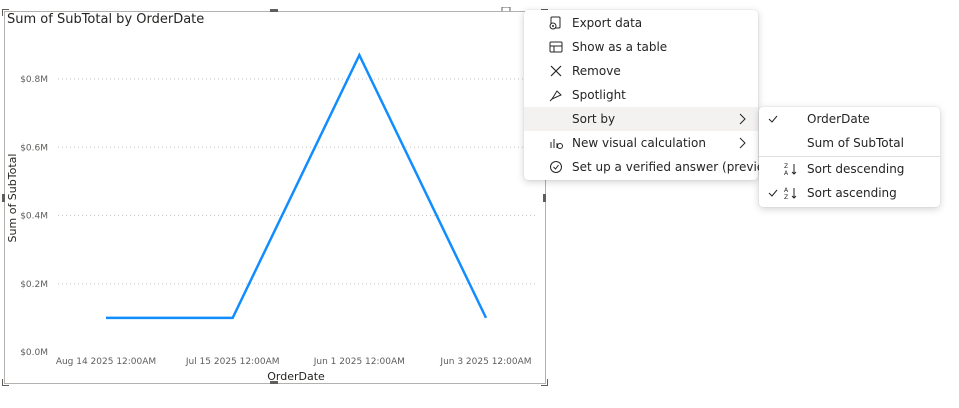  Describe the element at coordinates (232, 362) in the screenshot. I see `x-tick-label: Jul 15 2025 12:00AM` at that location.